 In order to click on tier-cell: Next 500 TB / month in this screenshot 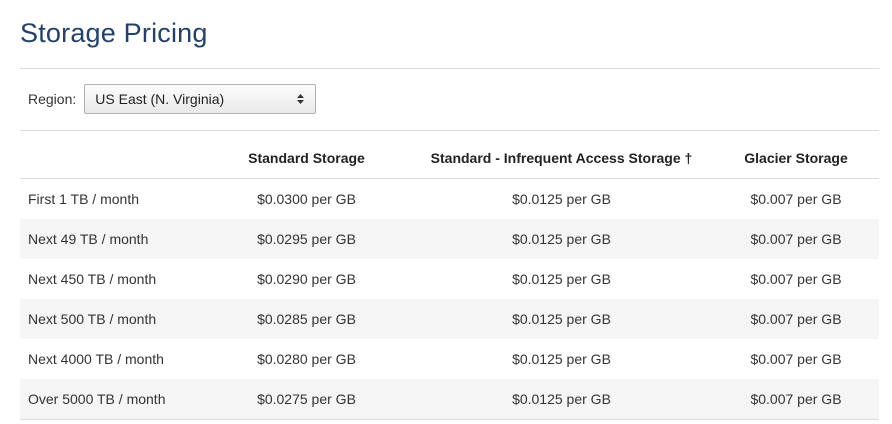, I will do `click(111, 319)`.